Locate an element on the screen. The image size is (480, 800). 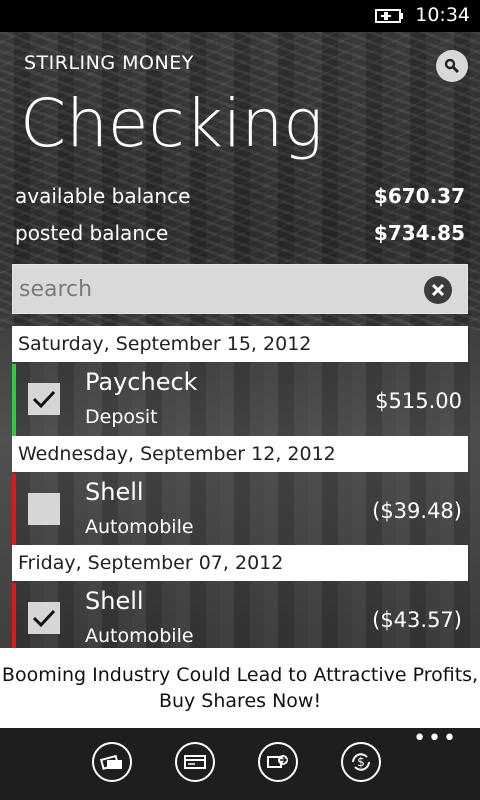
credit-card-icon is located at coordinates (195, 762).